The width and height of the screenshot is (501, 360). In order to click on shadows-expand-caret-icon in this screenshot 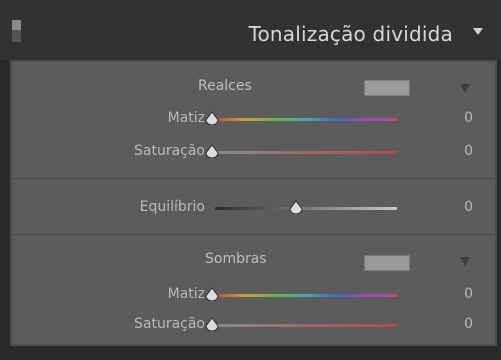, I will do `click(465, 261)`.